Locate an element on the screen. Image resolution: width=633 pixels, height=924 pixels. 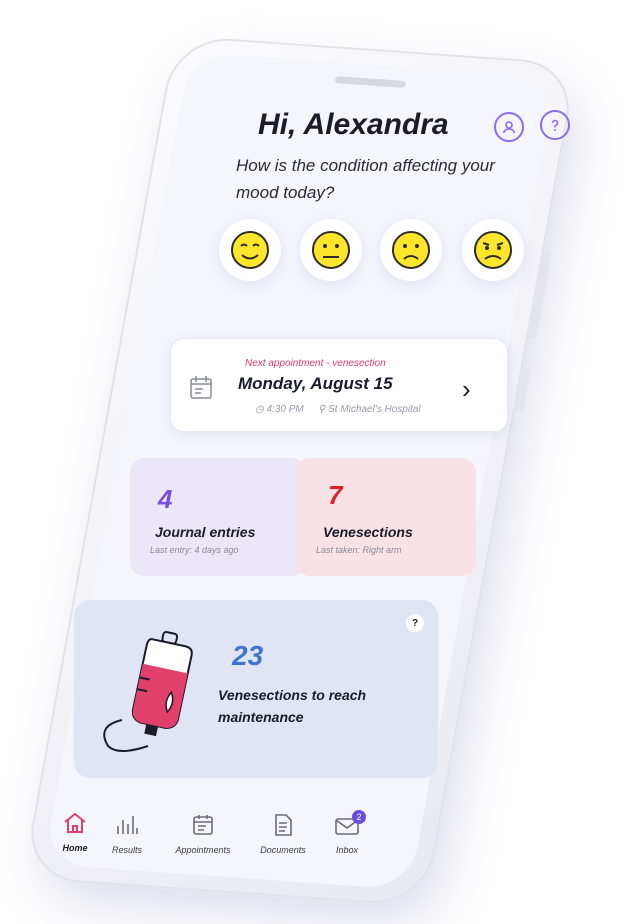
mood-sad-button is located at coordinates (411, 250).